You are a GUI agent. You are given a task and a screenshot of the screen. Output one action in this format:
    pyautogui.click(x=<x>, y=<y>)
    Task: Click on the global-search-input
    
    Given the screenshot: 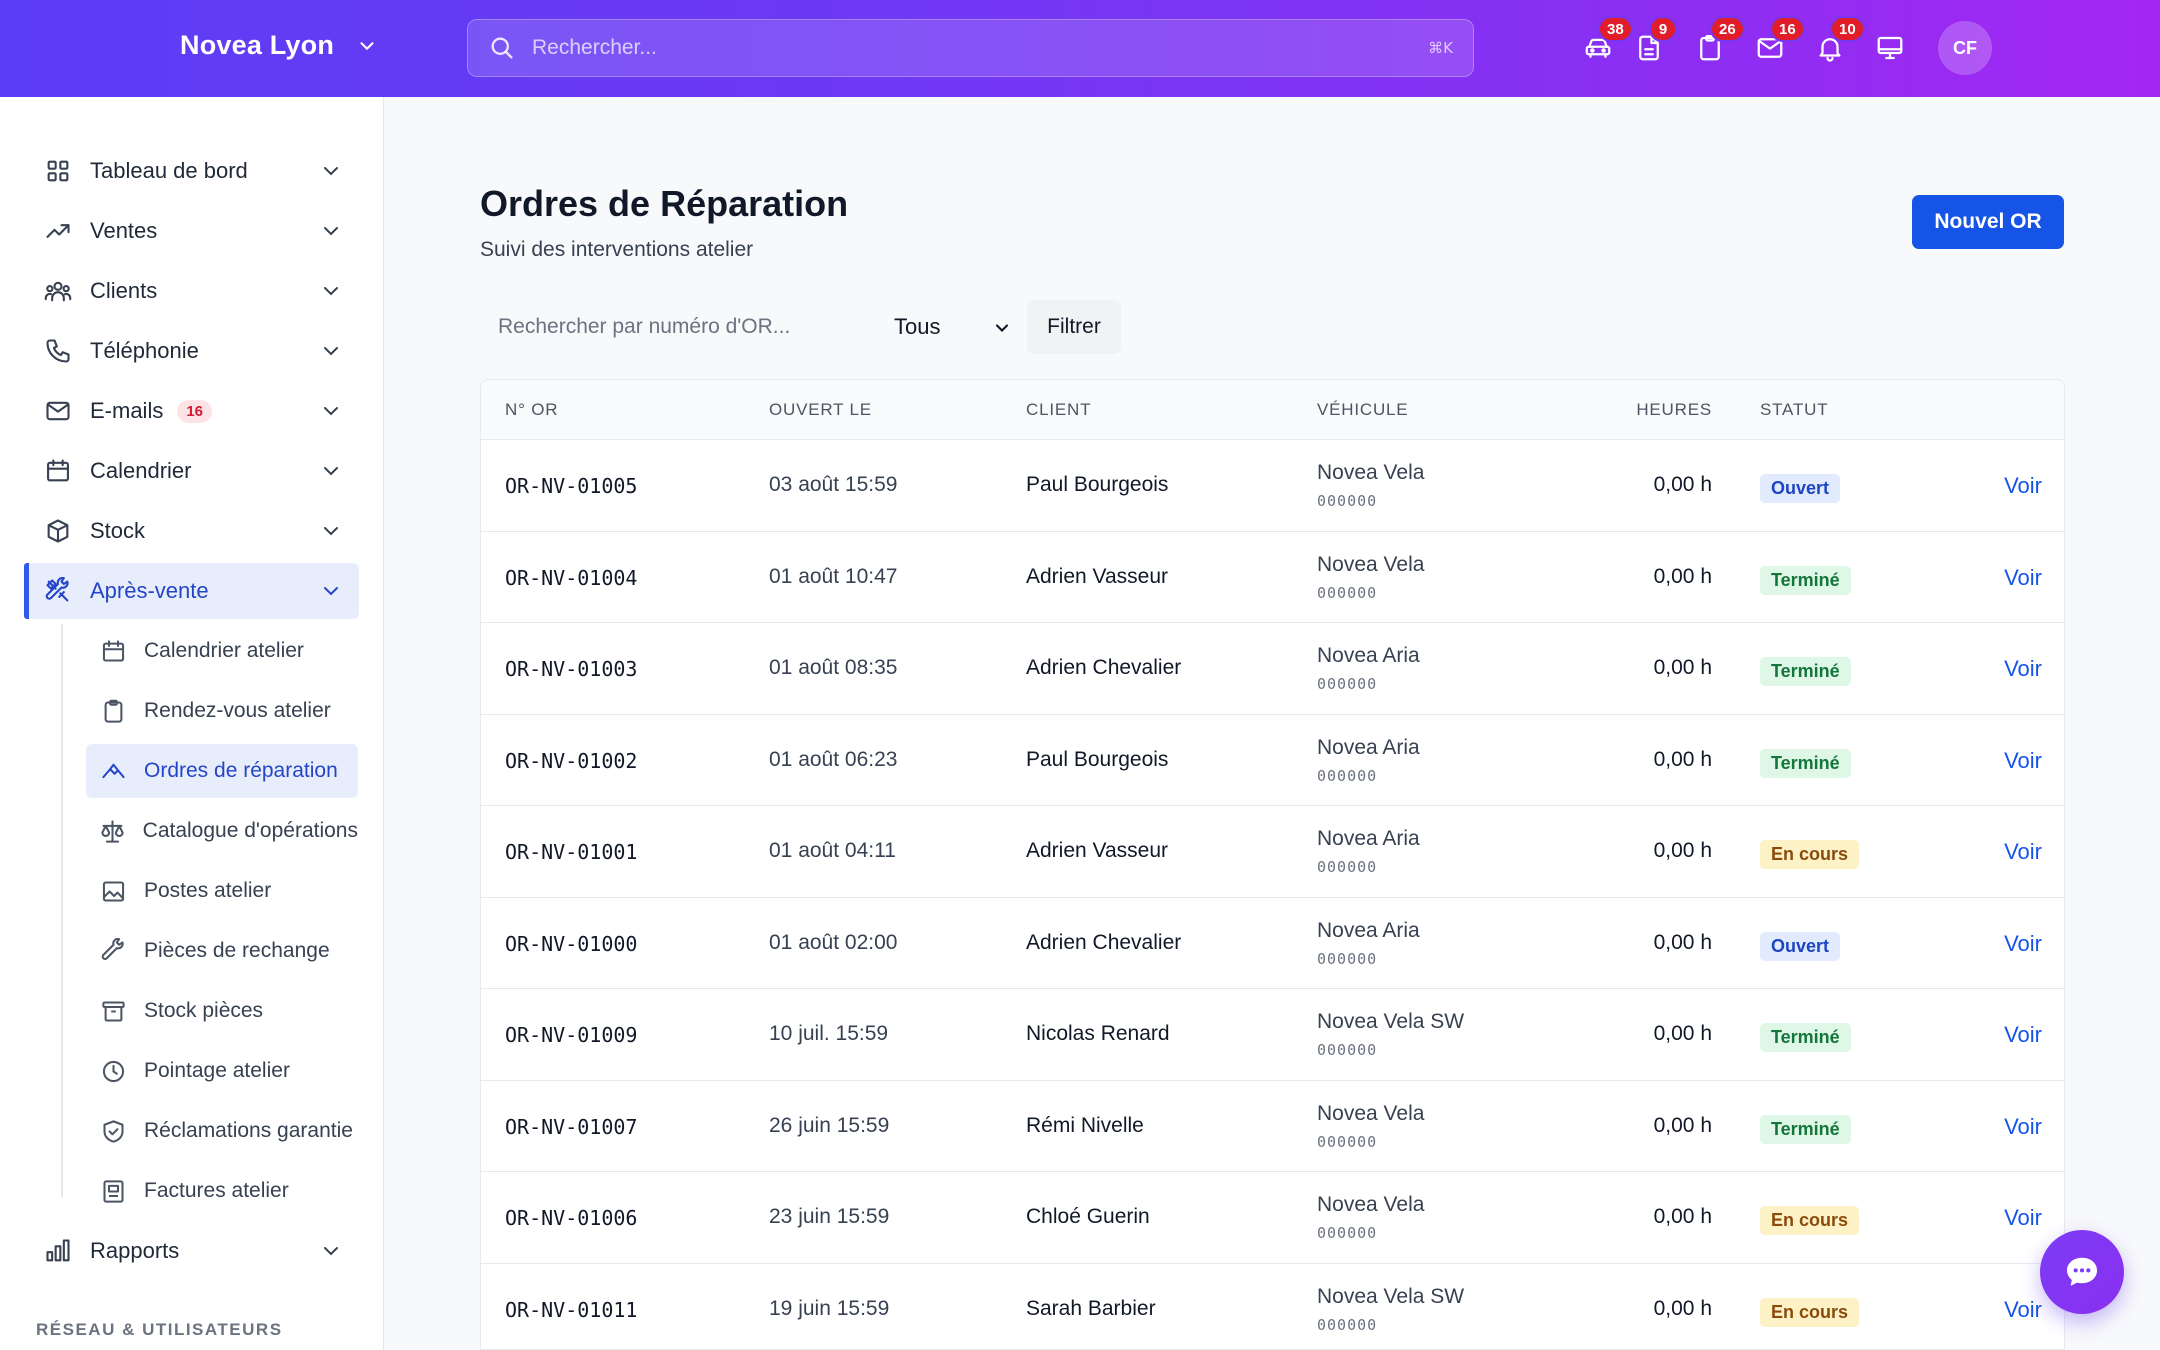 What is the action you would take?
    pyautogui.click(x=980, y=48)
    